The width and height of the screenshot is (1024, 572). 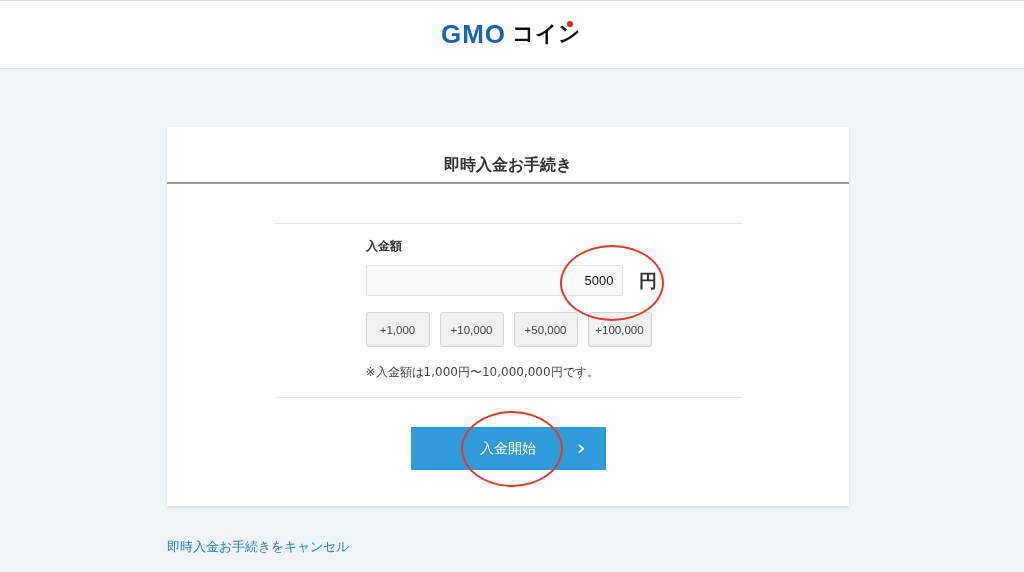 I want to click on add-amount-button: +10,000, so click(x=471, y=329).